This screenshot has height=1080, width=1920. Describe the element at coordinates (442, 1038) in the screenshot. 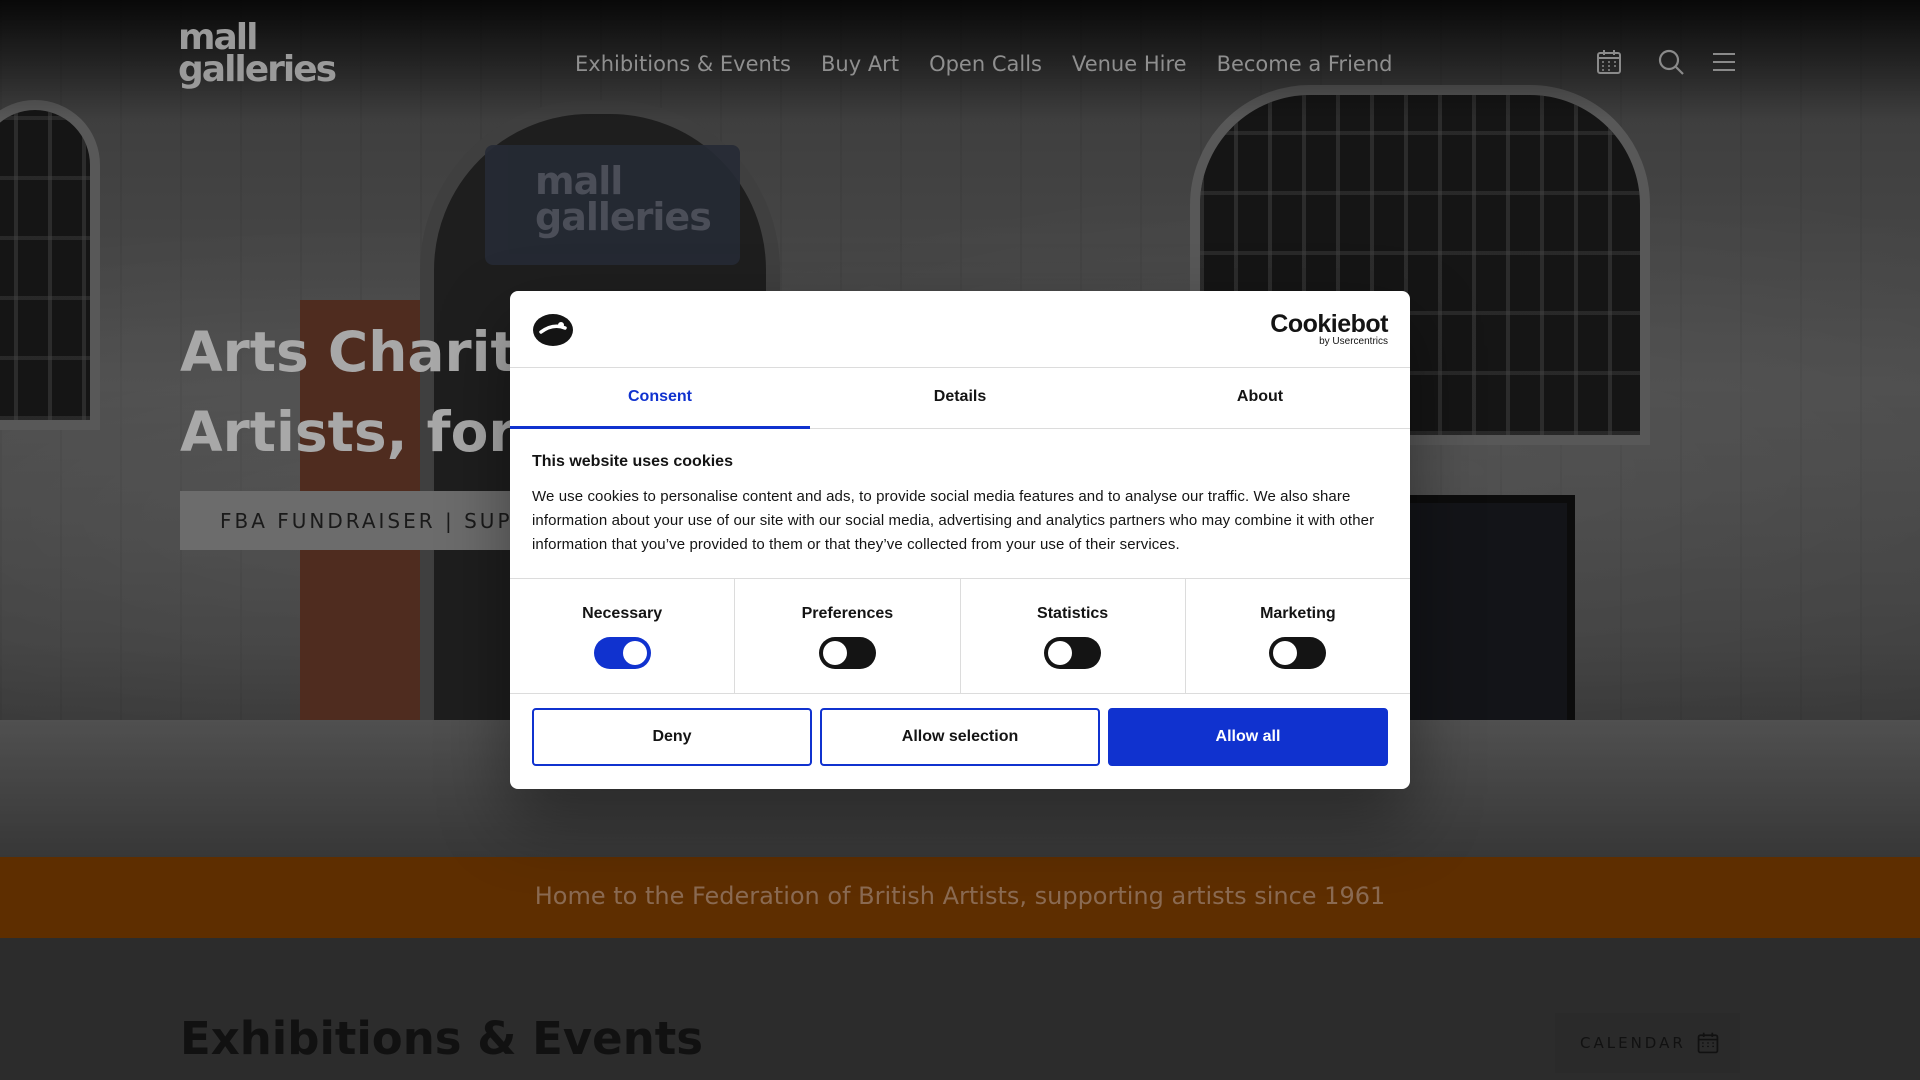

I see `section-heading: Exhibitions & Events` at that location.